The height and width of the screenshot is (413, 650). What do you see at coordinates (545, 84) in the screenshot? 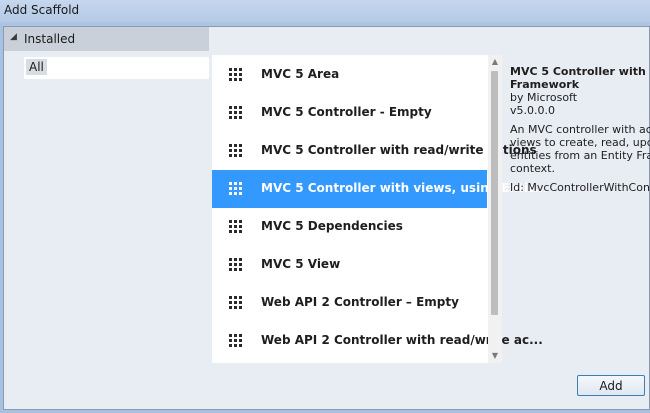
I see `details-title-line2: Framework` at bounding box center [545, 84].